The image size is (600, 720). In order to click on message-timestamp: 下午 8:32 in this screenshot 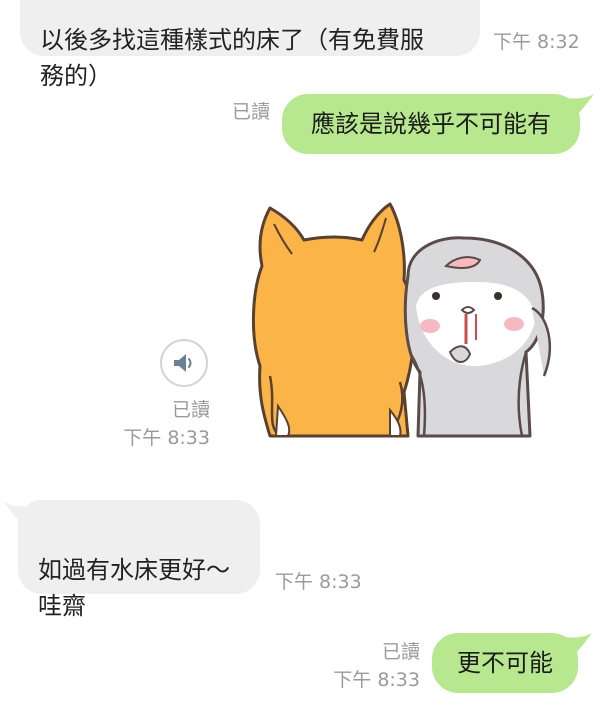, I will do `click(536, 42)`.